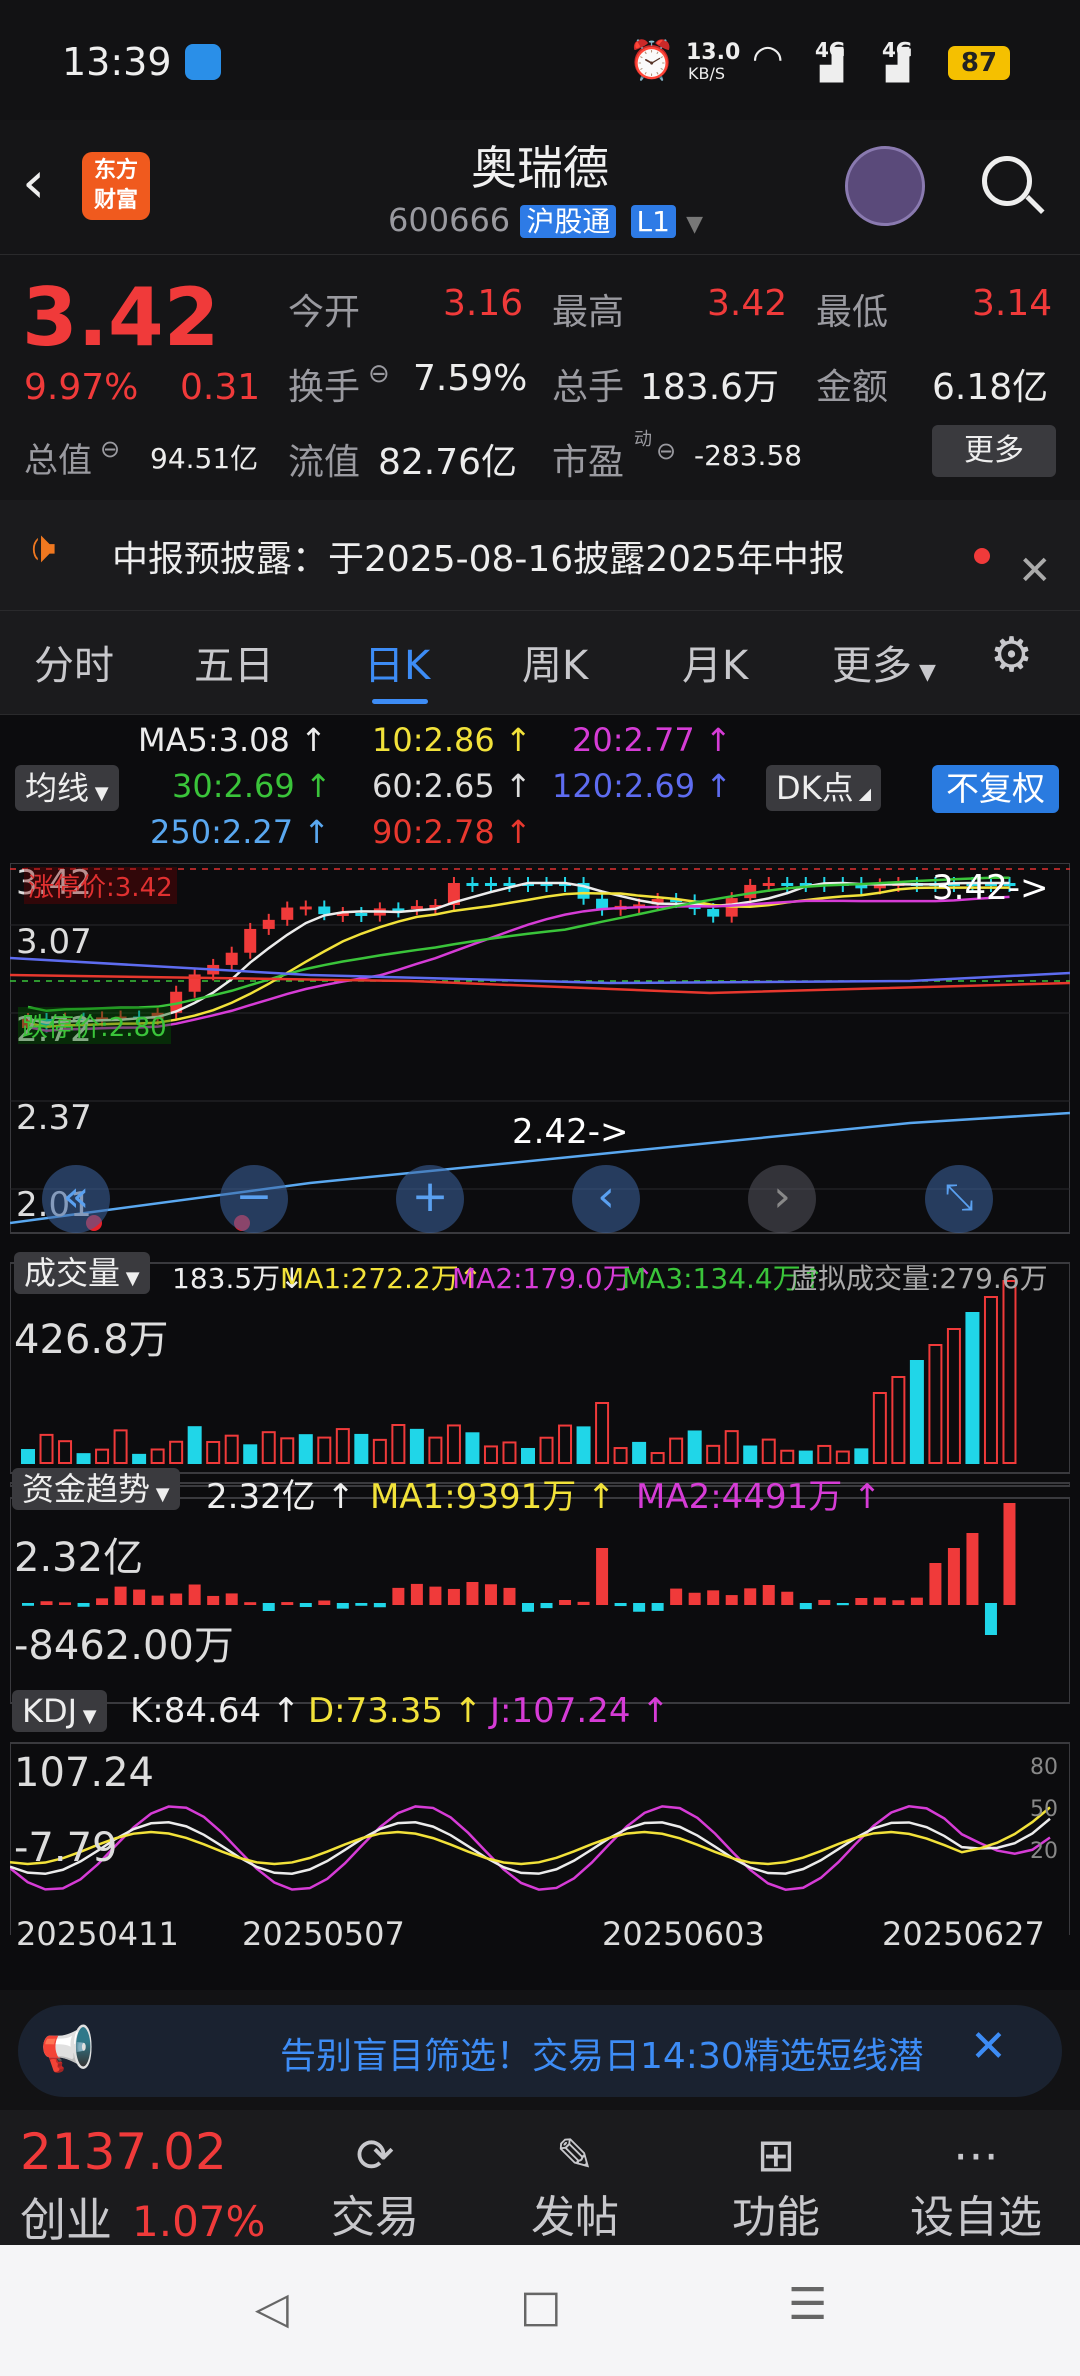 The height and width of the screenshot is (2376, 1080). Describe the element at coordinates (375, 2183) in the screenshot. I see `nav-trade: ⟳ 交易` at that location.